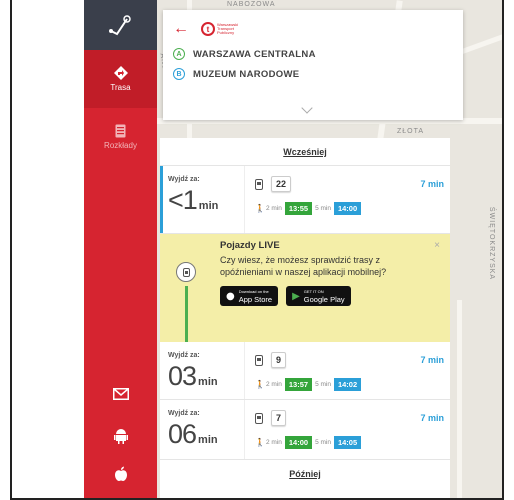 Image resolution: width=514 pixels, height=500 pixels. What do you see at coordinates (220, 29) in the screenshot?
I see `brand-logo: t Warszawski Transport Publiczny` at bounding box center [220, 29].